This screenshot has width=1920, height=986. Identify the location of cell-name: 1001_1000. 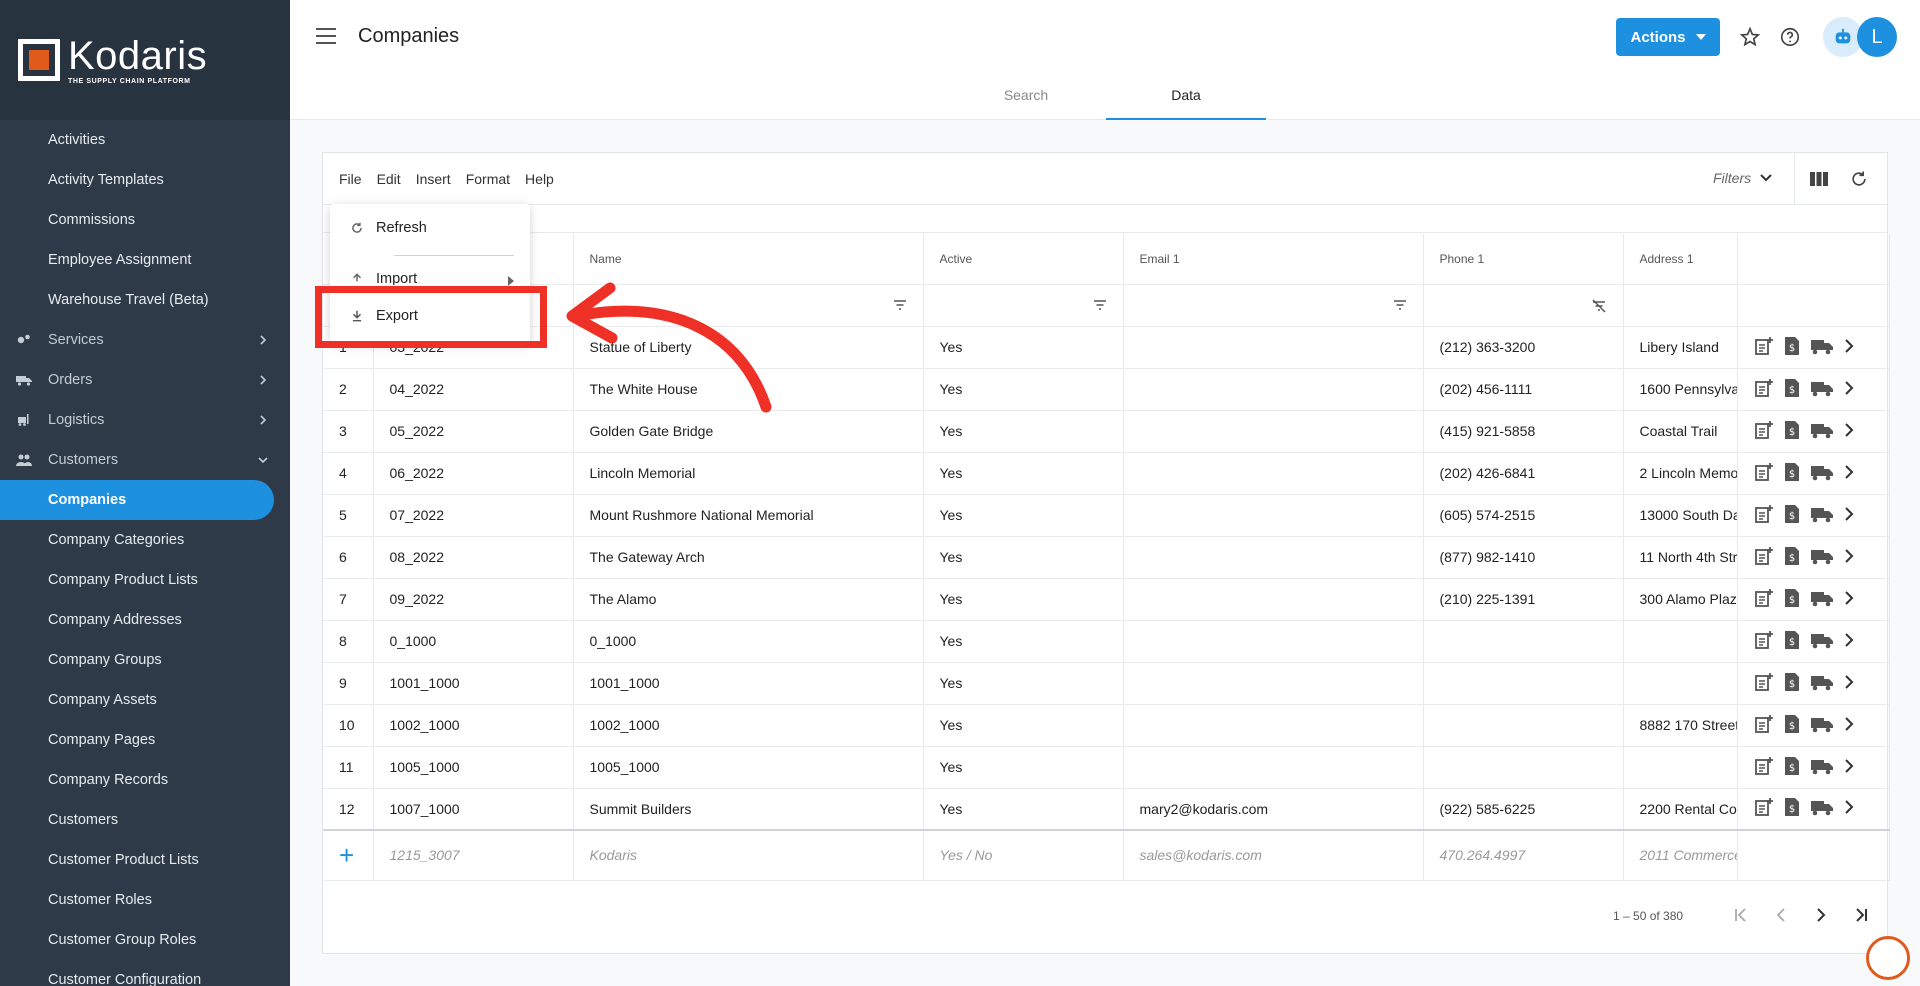
(748, 683).